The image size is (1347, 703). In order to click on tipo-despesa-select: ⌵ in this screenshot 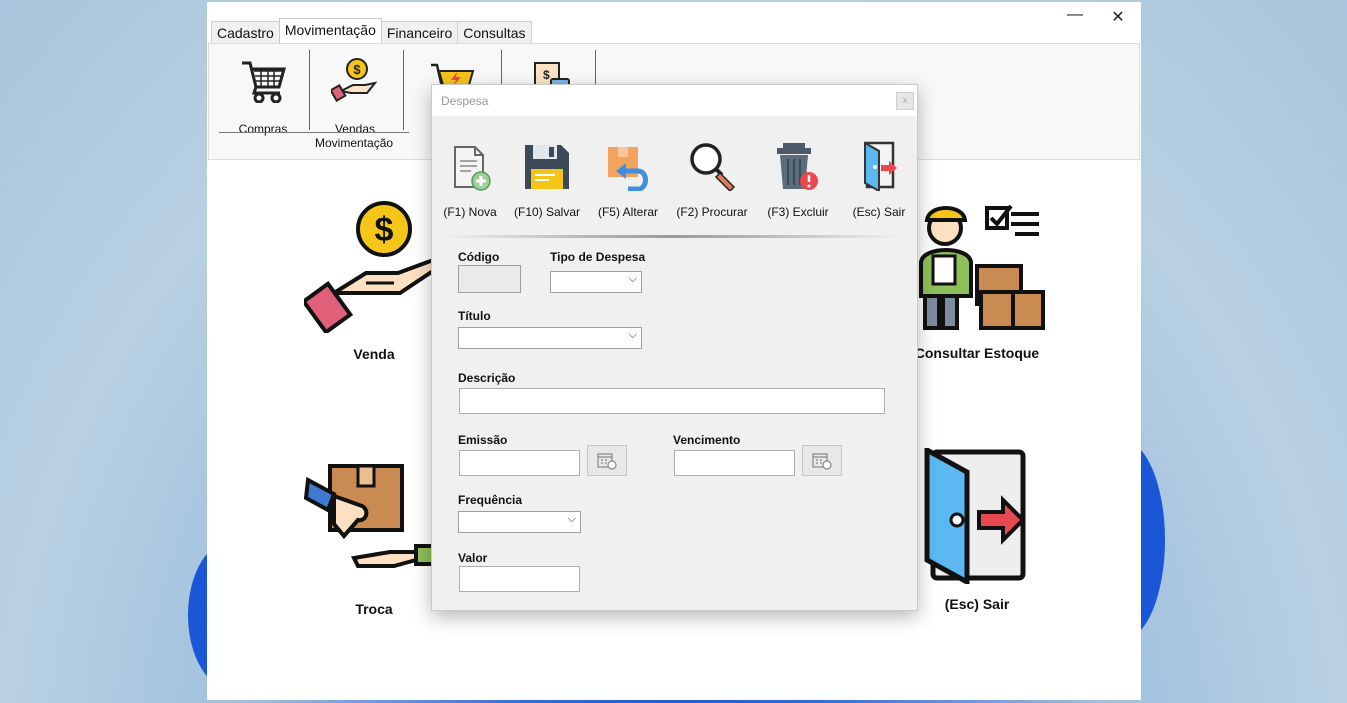, I will do `click(596, 282)`.